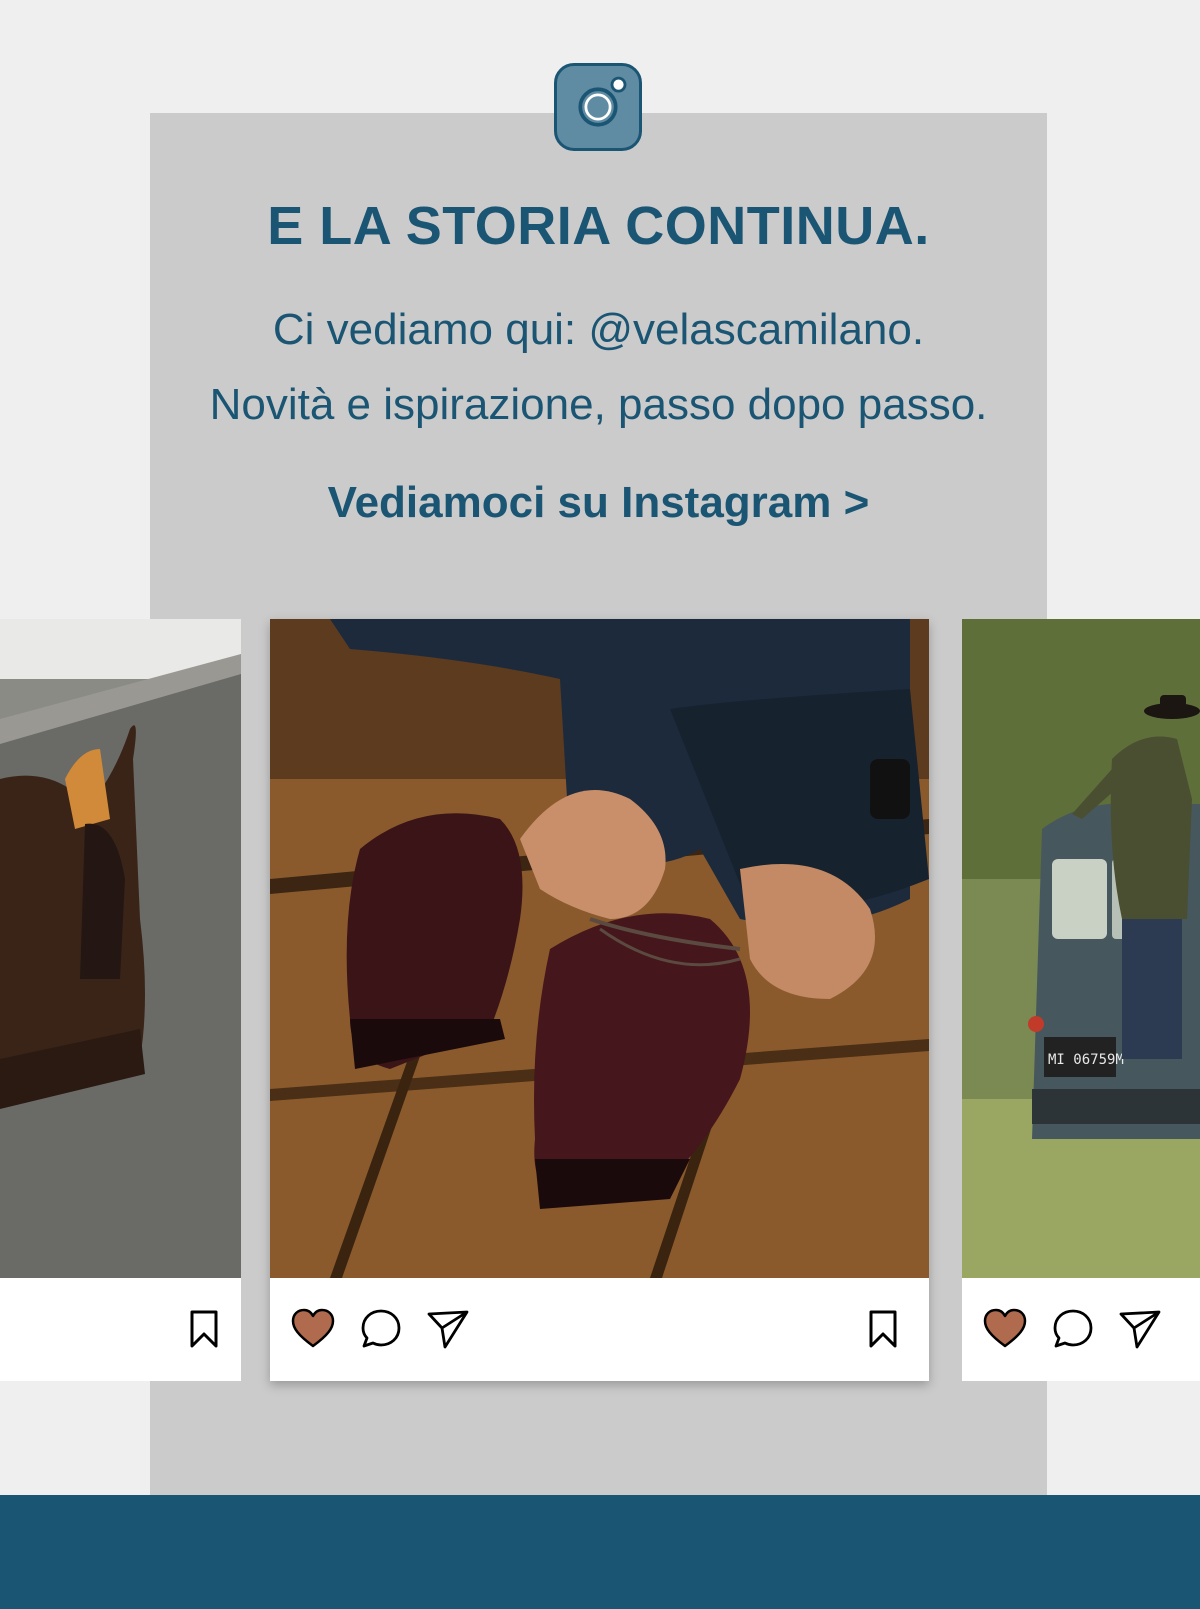  I want to click on post-photo-chelsea-boot, so click(120, 948).